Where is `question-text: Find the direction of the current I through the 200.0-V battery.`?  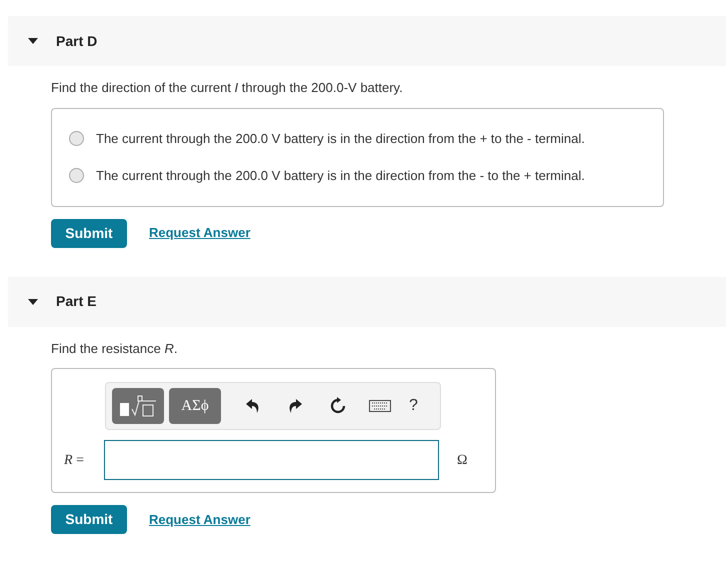 question-text: Find the direction of the current I through the 200.0-V battery. is located at coordinates (227, 88).